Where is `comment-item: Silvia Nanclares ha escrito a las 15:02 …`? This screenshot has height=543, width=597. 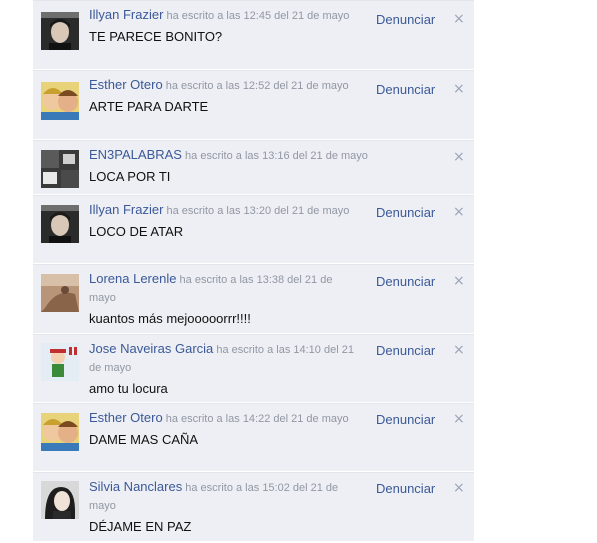 comment-item: Silvia Nanclares ha escrito a las 15:02 … is located at coordinates (253, 507).